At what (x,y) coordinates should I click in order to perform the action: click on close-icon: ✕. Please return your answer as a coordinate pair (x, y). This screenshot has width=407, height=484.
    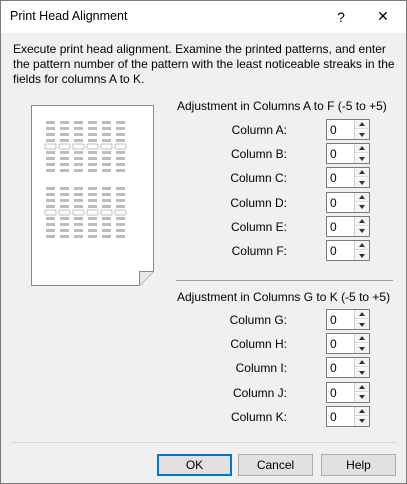
    Looking at the image, I should click on (383, 16).